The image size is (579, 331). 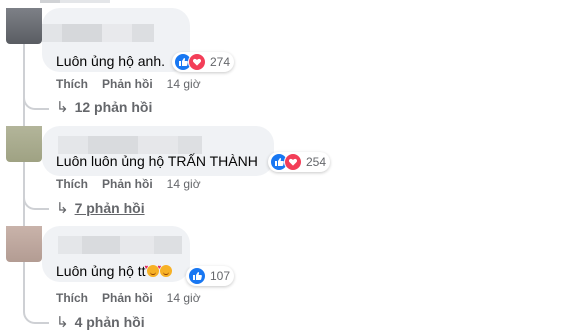 What do you see at coordinates (114, 271) in the screenshot?
I see `comment-text: Luôn ủng hộ tt ♥ ♥` at bounding box center [114, 271].